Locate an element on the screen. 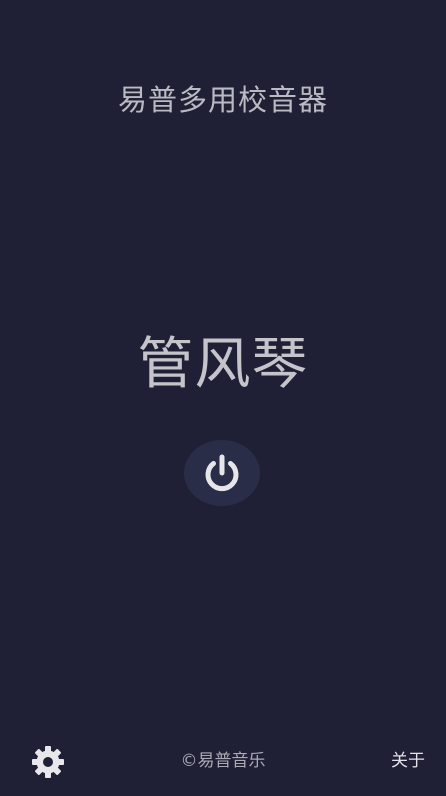 This screenshot has height=796, width=446. instrument-name: 管风琴 is located at coordinates (223, 365).